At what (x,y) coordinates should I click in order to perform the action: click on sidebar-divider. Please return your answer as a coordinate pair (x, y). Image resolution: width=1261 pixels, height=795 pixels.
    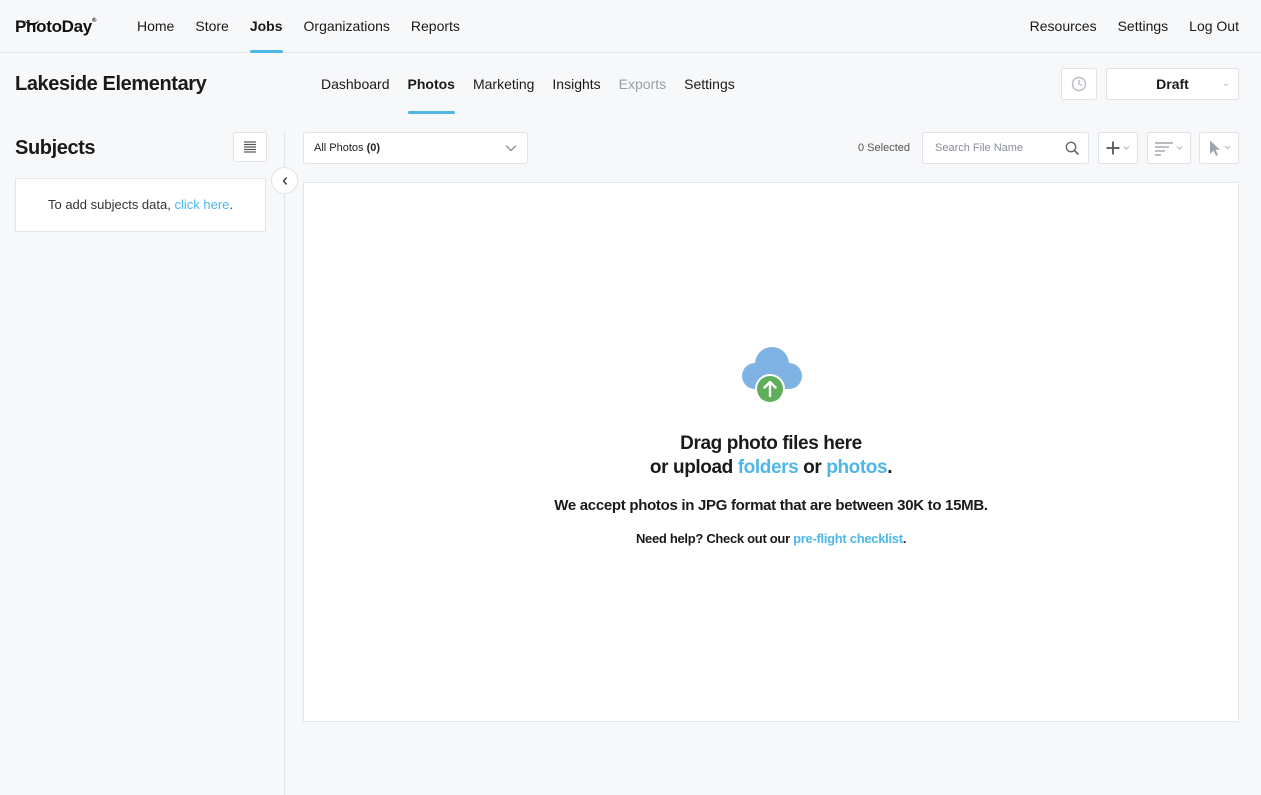
    Looking at the image, I should click on (284, 463).